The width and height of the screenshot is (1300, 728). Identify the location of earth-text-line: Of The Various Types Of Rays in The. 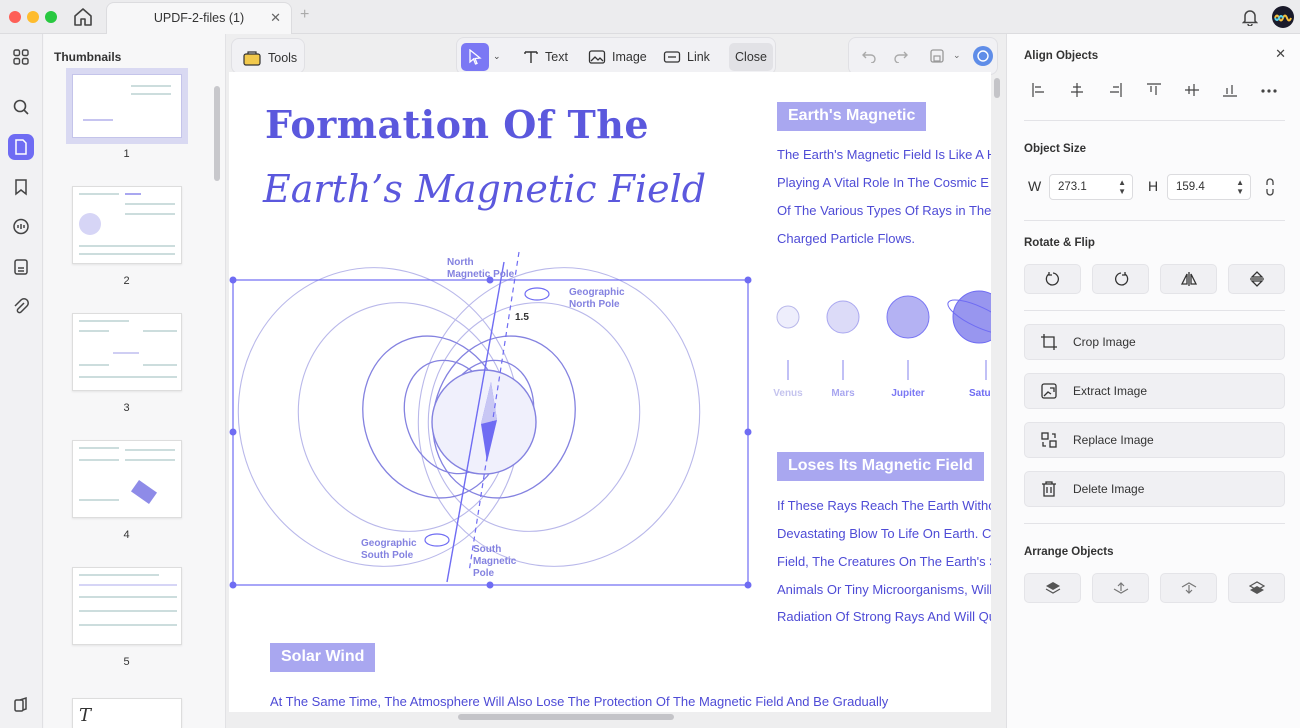
(884, 210).